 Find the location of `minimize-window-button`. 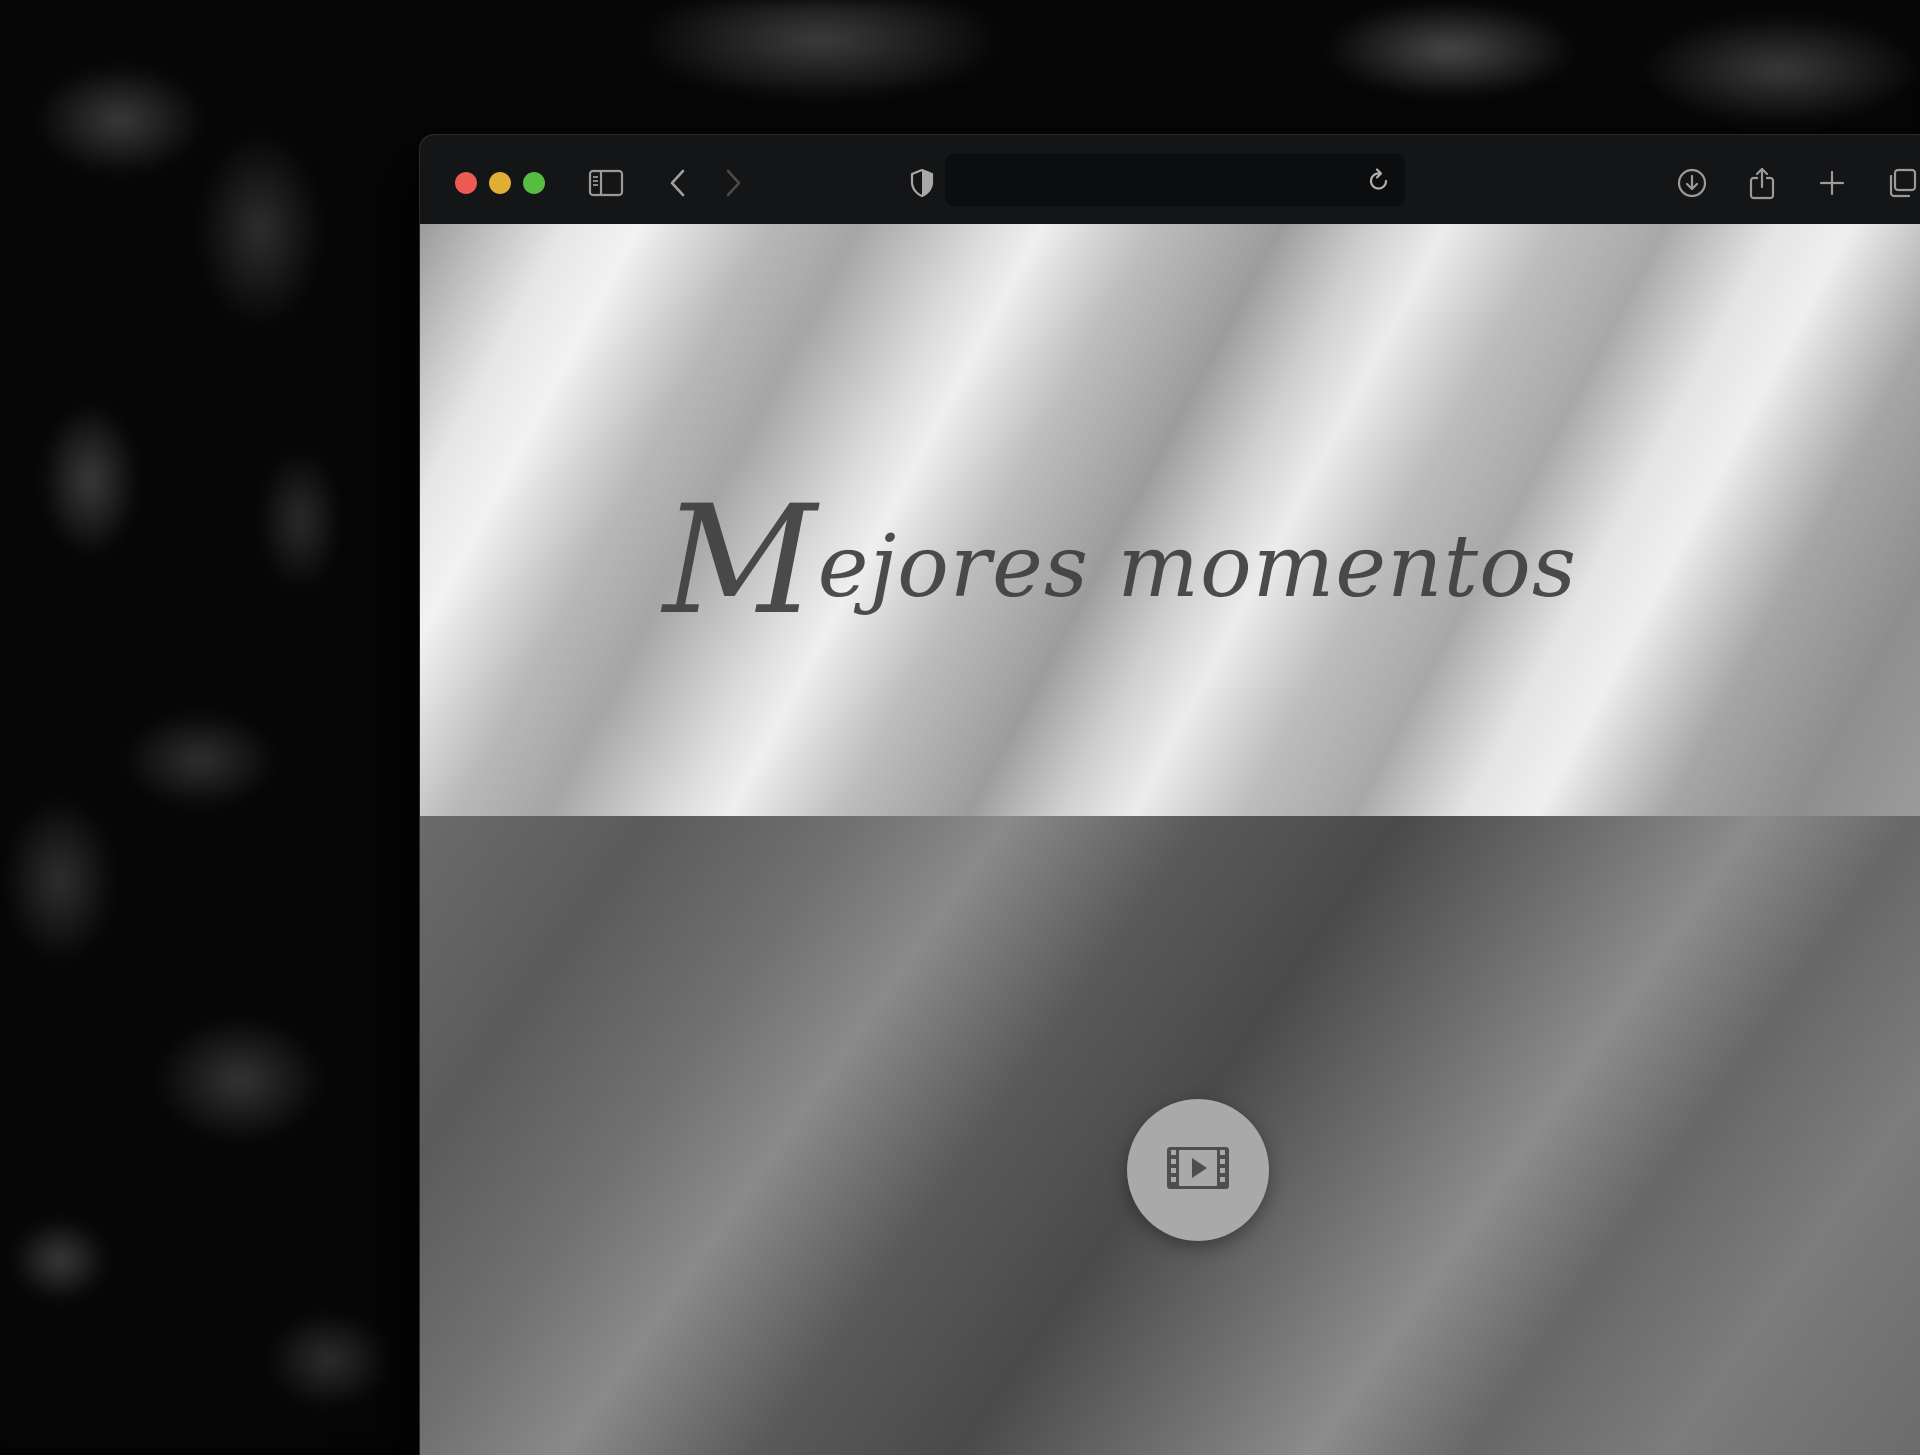

minimize-window-button is located at coordinates (500, 183).